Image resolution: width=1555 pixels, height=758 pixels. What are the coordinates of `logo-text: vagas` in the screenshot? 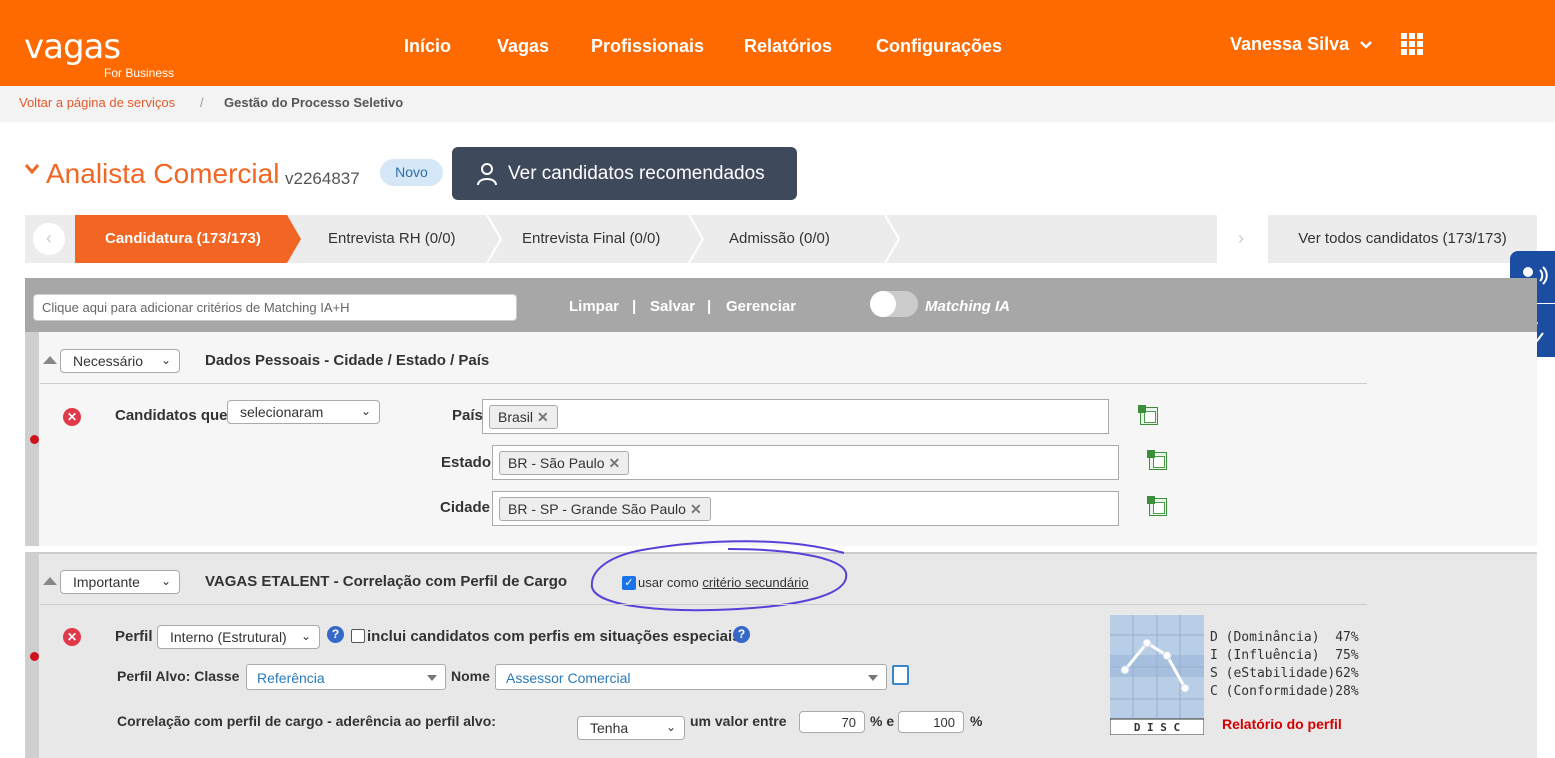 It's located at (72, 47).